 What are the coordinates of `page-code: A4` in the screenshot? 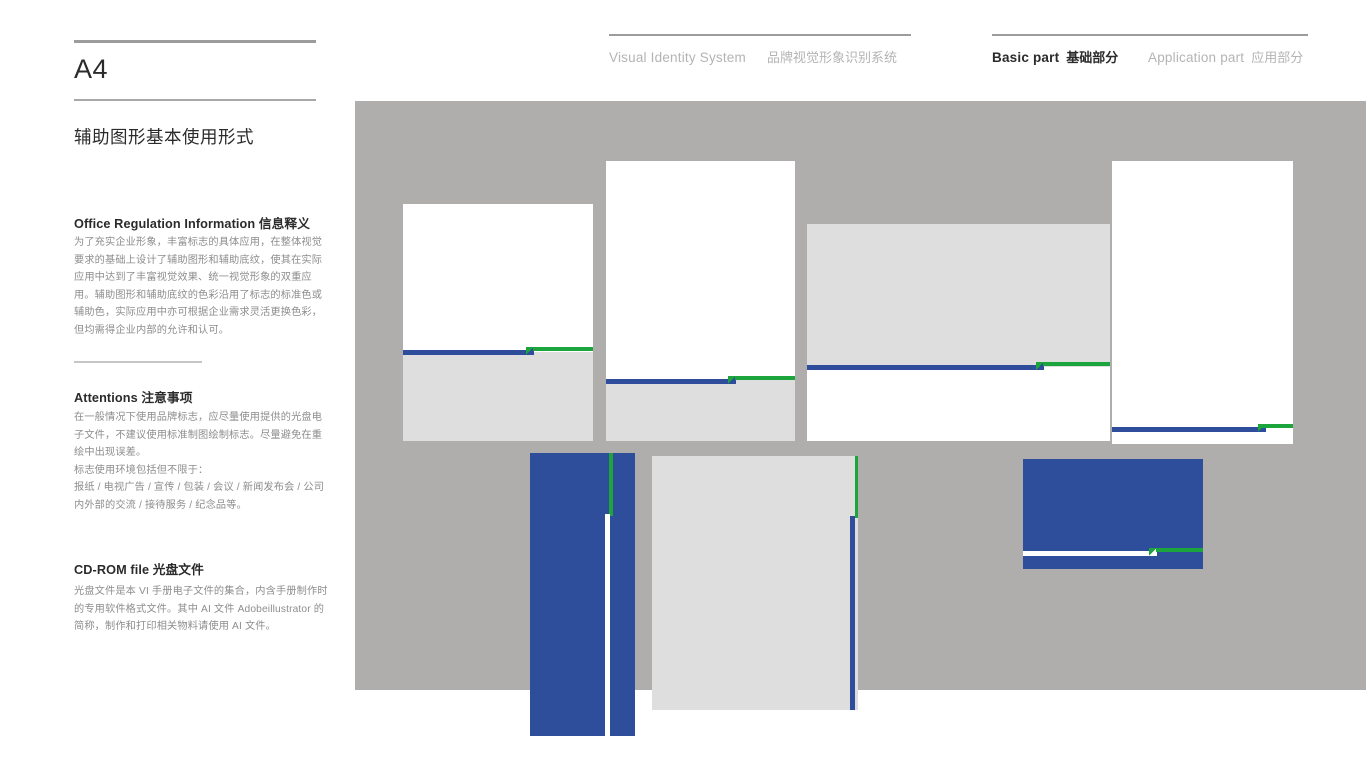 It's located at (91, 69).